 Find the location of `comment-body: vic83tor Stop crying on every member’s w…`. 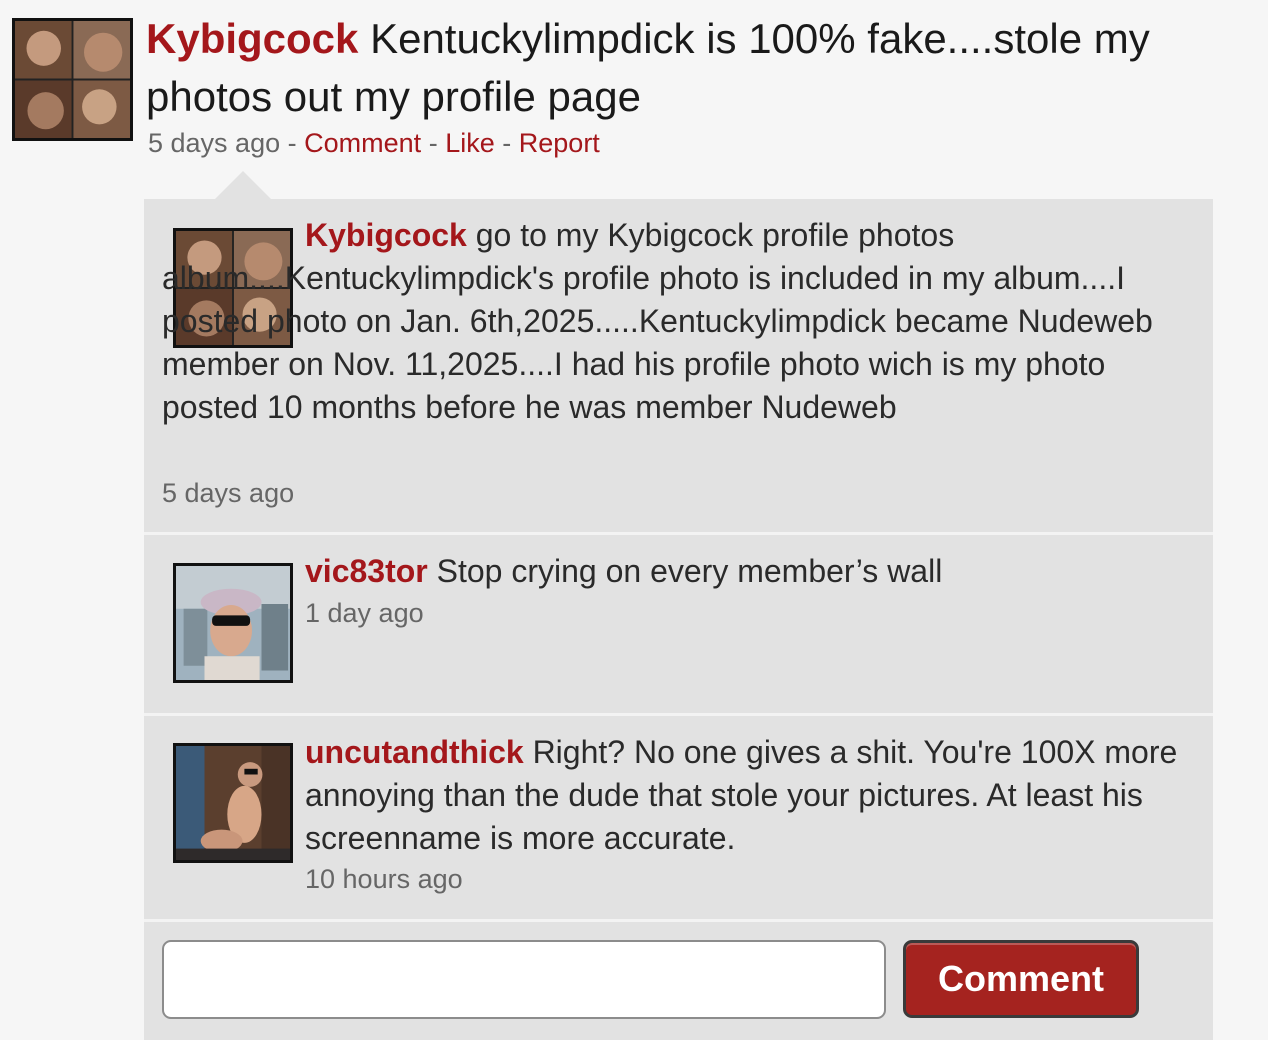

comment-body: vic83tor Stop crying on every member’s w… is located at coordinates (745, 571).